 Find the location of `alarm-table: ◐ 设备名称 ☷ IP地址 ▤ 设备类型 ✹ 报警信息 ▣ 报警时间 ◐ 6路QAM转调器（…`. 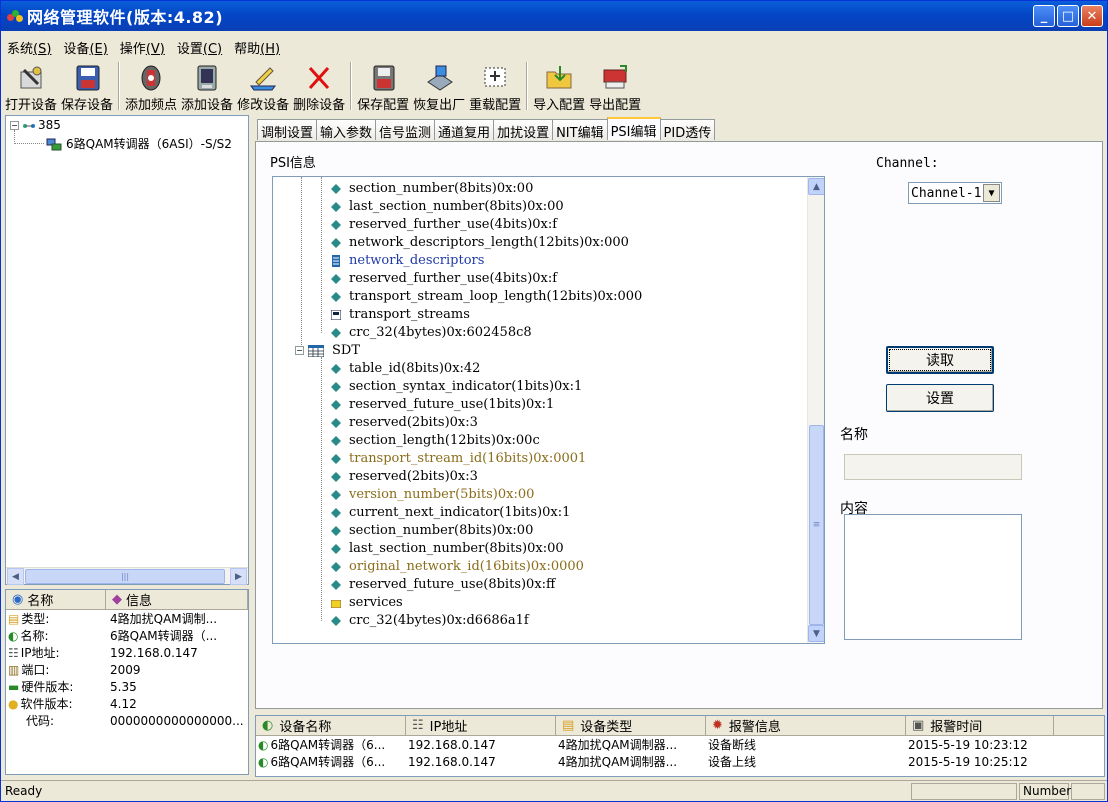

alarm-table: ◐ 设备名称 ☷ IP地址 ▤ 设备类型 ✹ 报警信息 ▣ 报警时间 ◐ 6路QAM转调器（… is located at coordinates (680, 746).